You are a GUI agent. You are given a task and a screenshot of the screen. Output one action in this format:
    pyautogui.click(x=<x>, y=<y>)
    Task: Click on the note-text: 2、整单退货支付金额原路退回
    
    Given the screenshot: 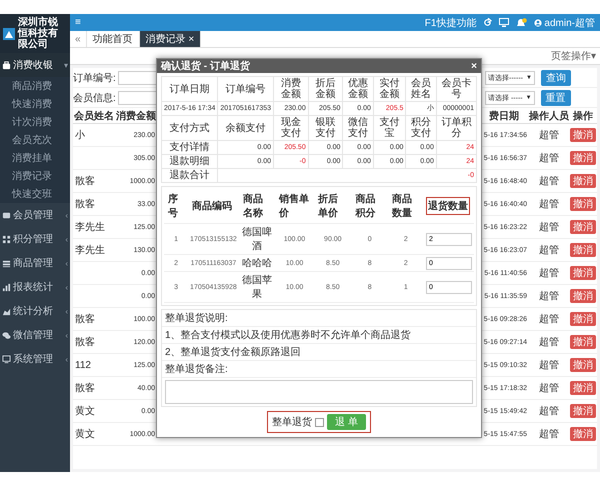 What is the action you would take?
    pyautogui.click(x=319, y=352)
    